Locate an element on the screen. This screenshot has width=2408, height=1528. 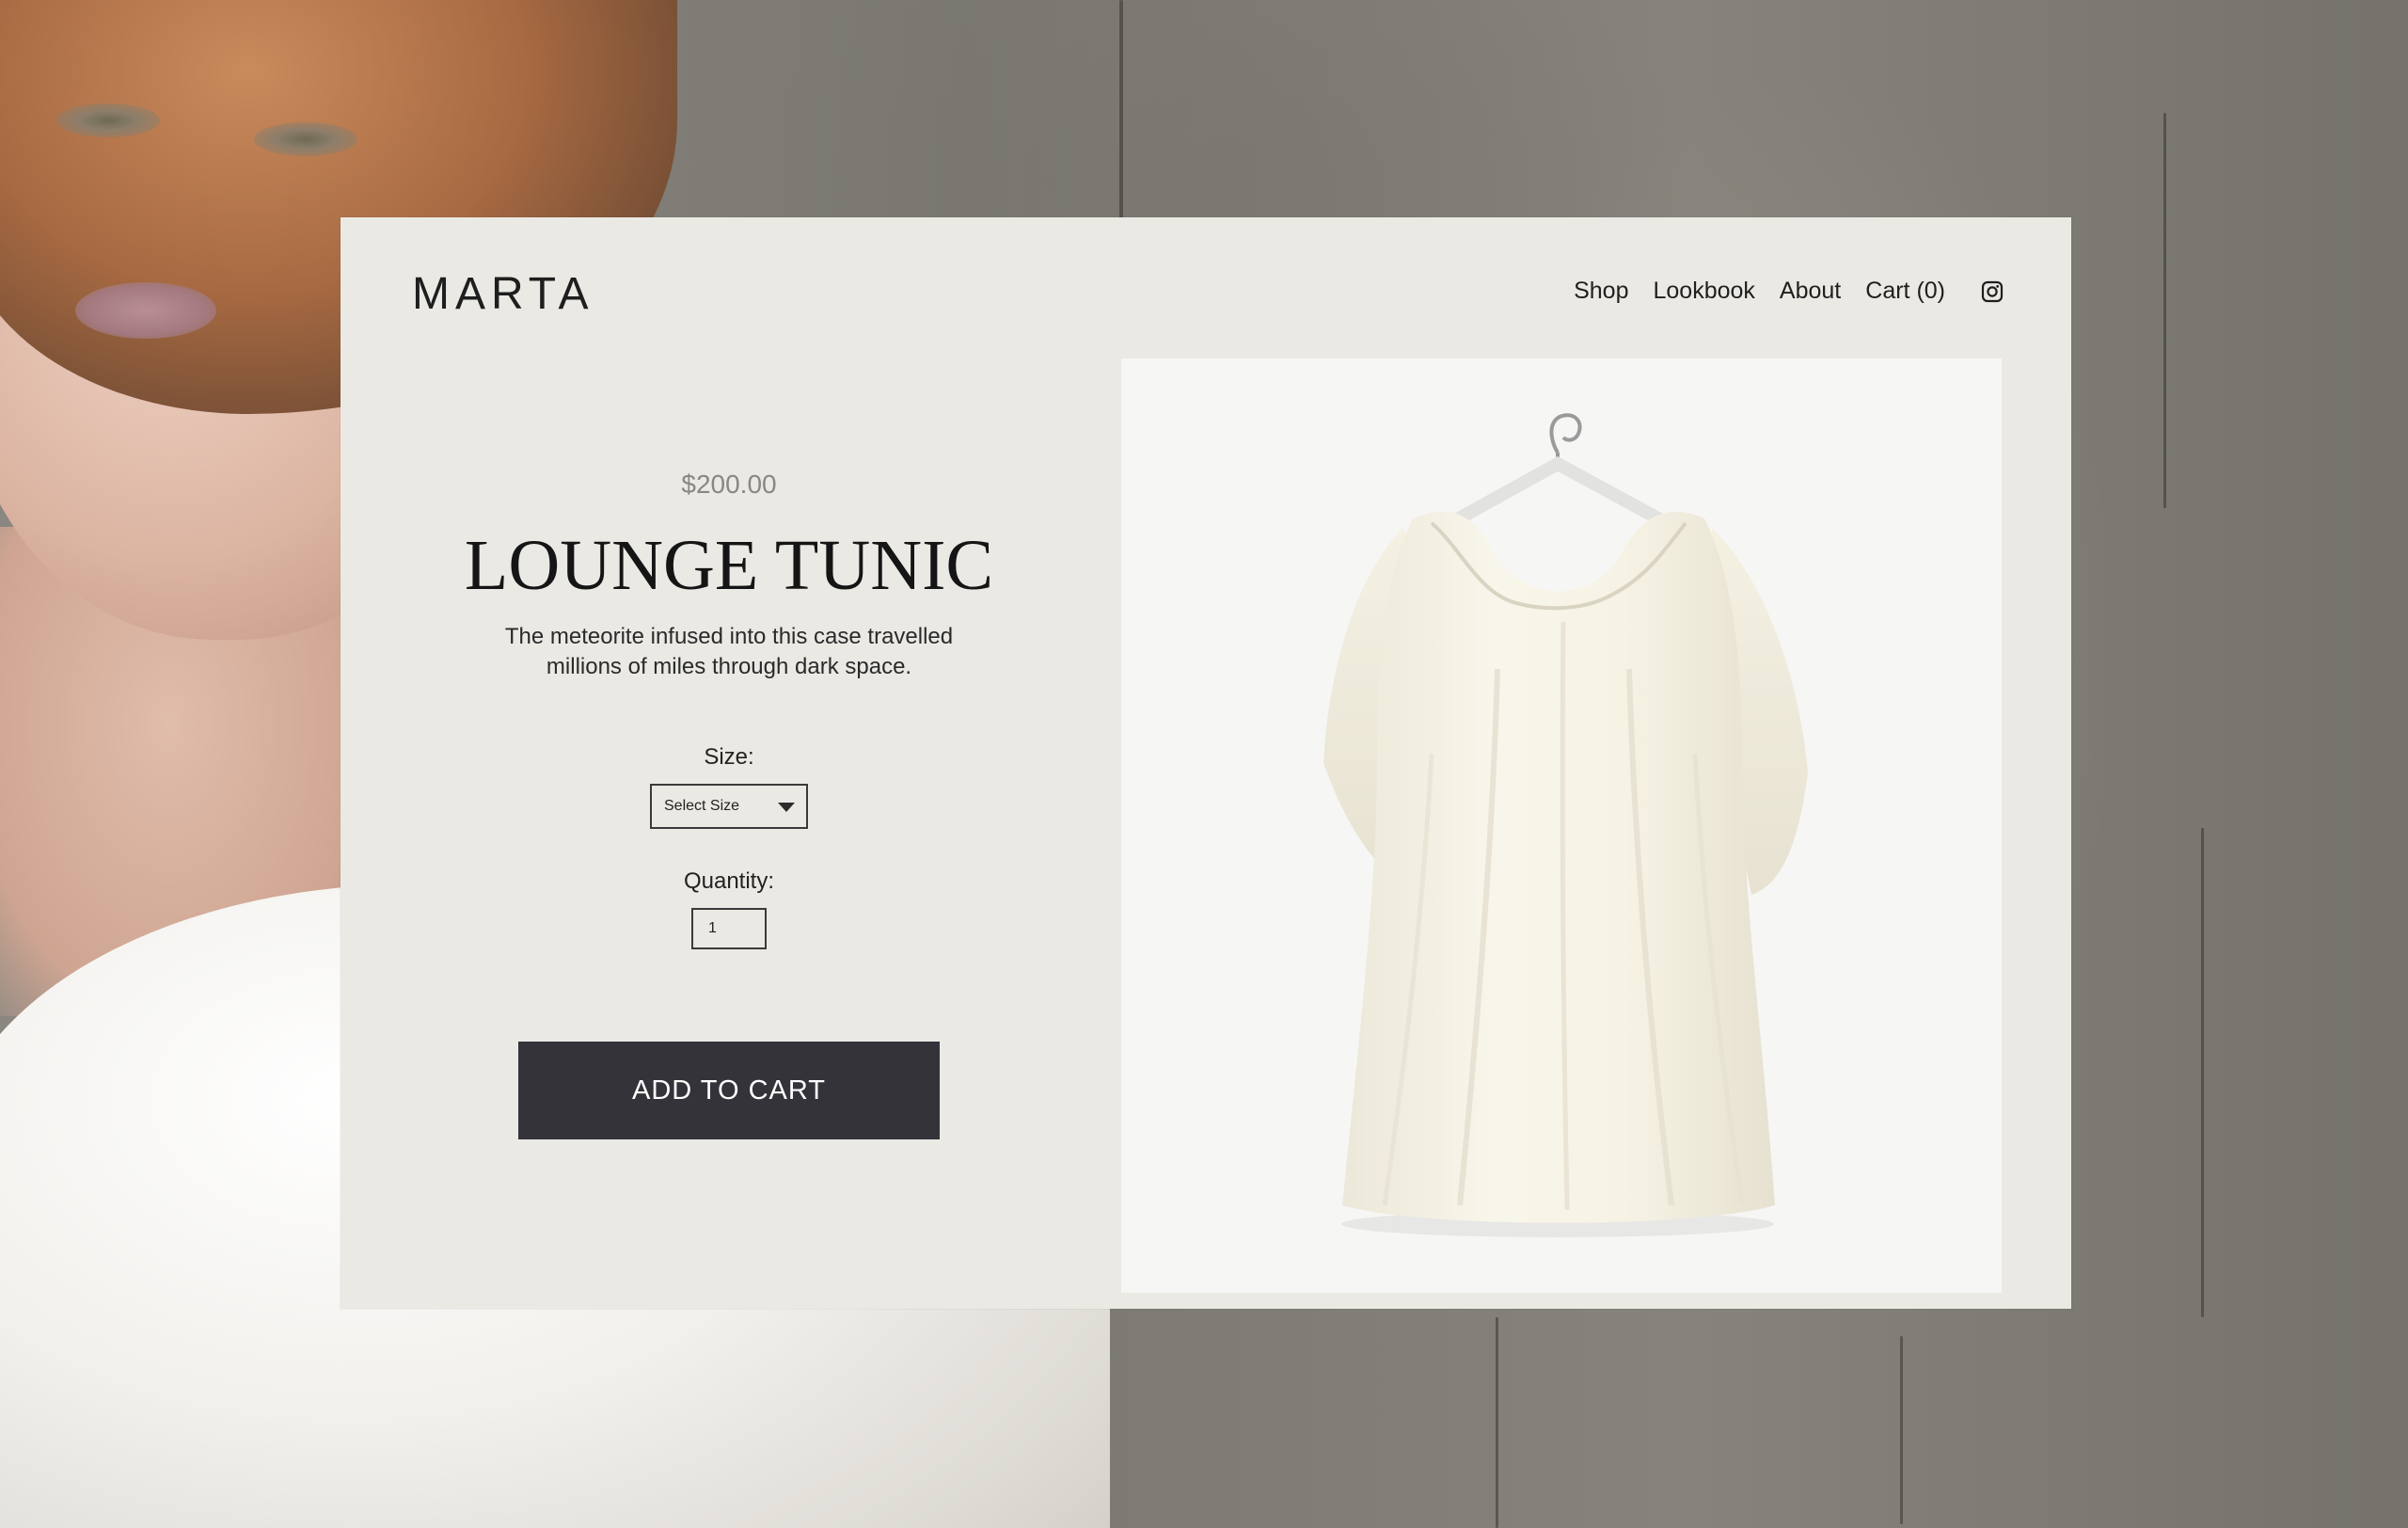
model-lips is located at coordinates (146, 310).